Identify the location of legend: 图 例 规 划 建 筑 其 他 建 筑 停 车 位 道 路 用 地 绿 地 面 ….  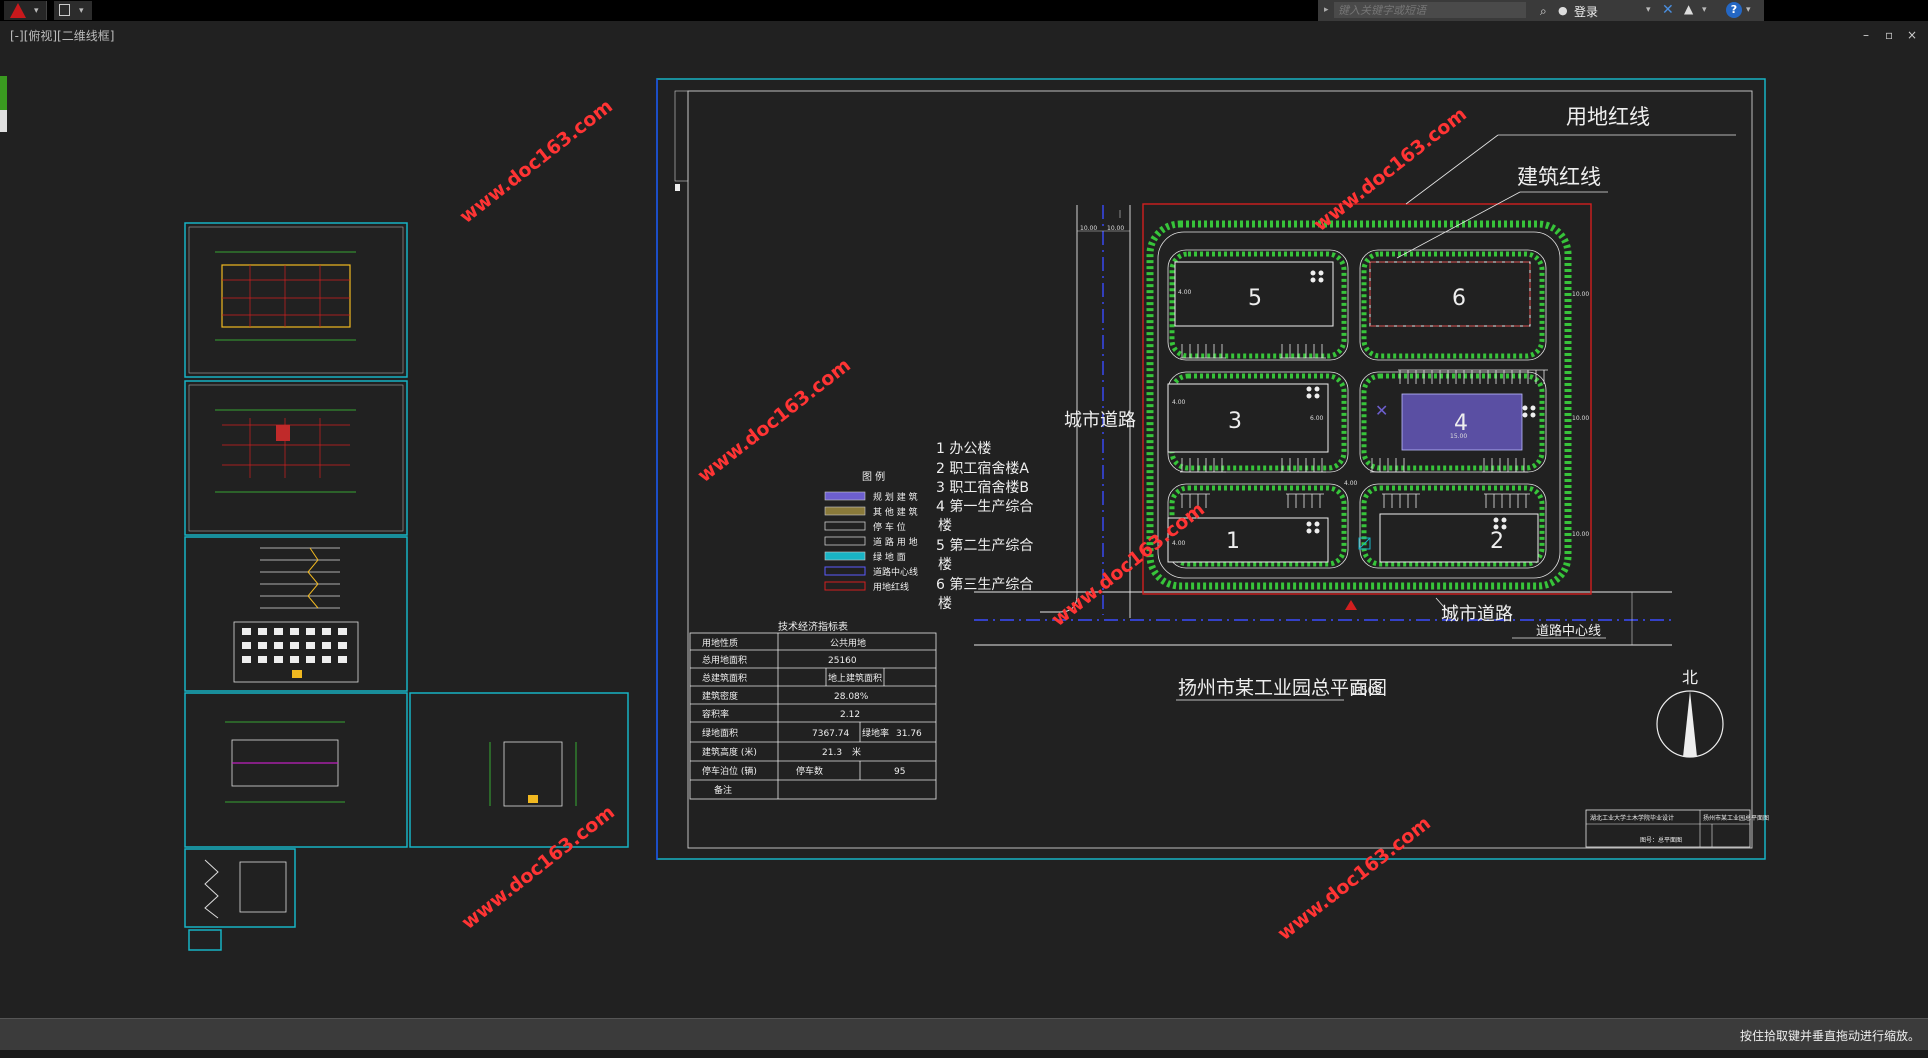
(871, 531).